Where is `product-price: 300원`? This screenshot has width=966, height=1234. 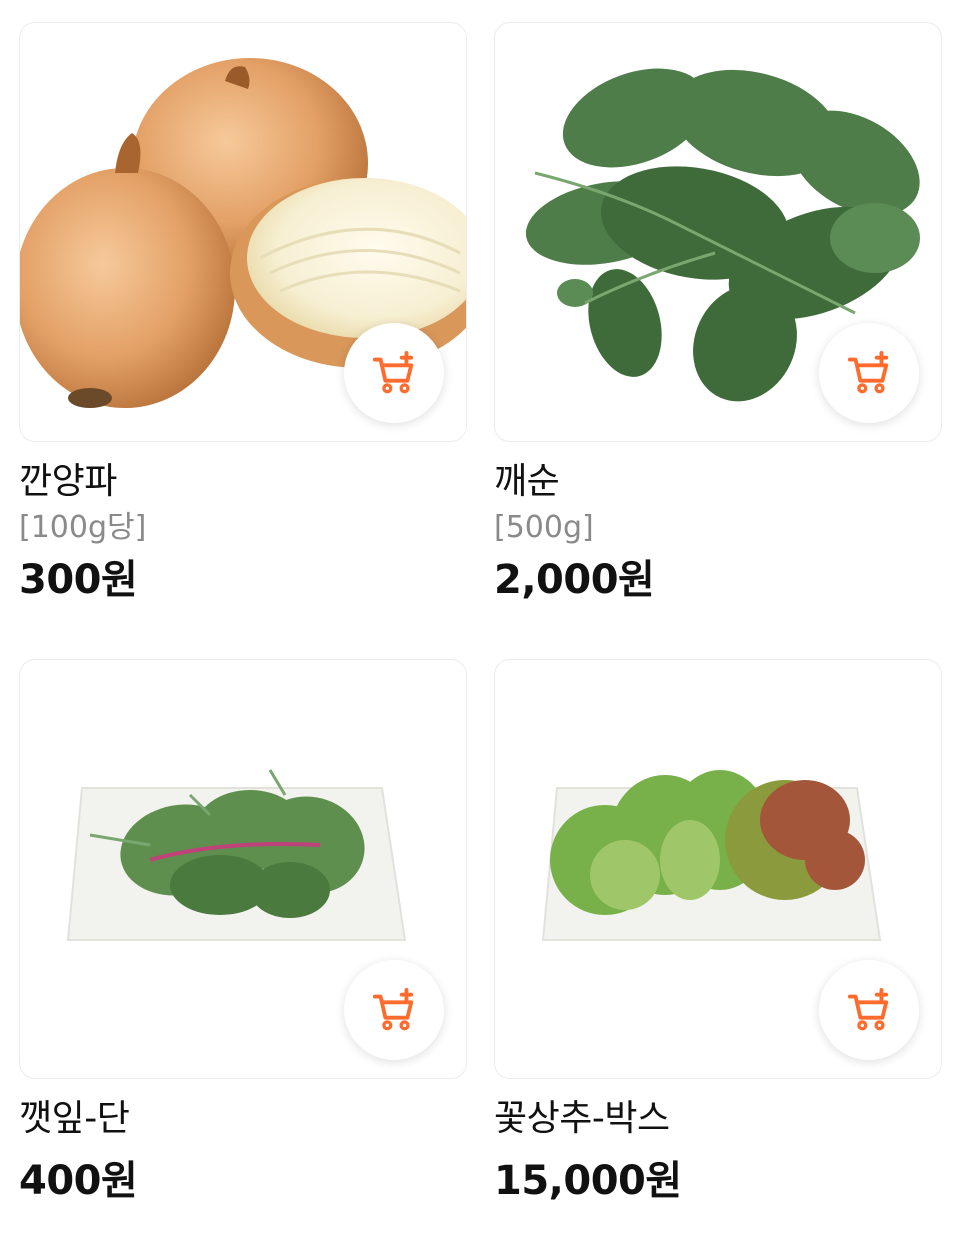 product-price: 300원 is located at coordinates (78, 580).